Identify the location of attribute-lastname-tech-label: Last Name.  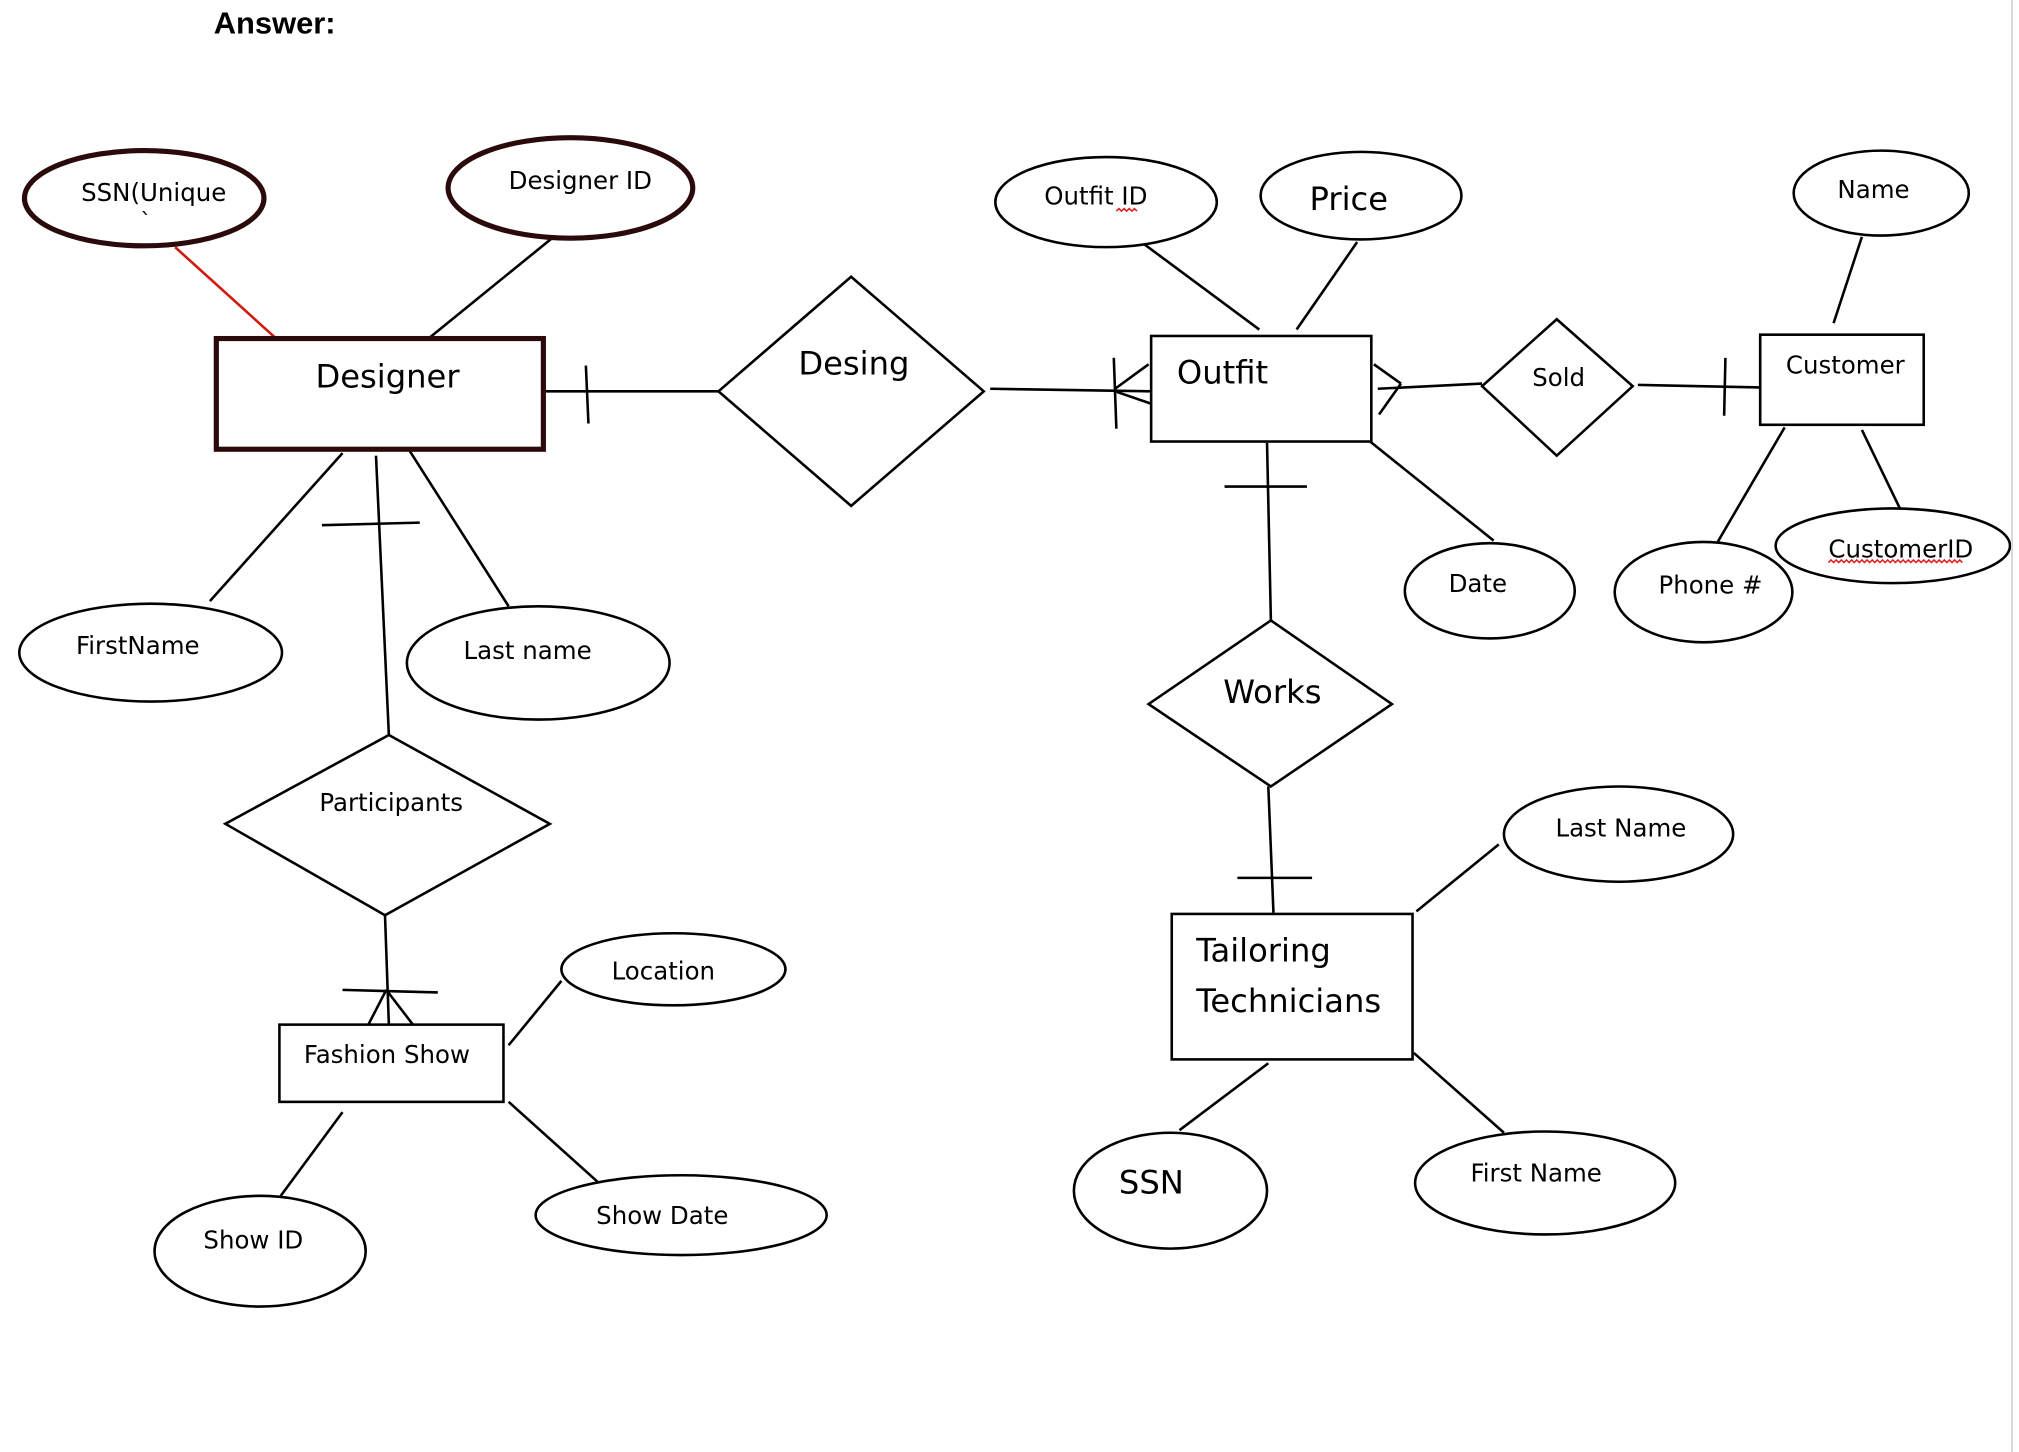
(1620, 828).